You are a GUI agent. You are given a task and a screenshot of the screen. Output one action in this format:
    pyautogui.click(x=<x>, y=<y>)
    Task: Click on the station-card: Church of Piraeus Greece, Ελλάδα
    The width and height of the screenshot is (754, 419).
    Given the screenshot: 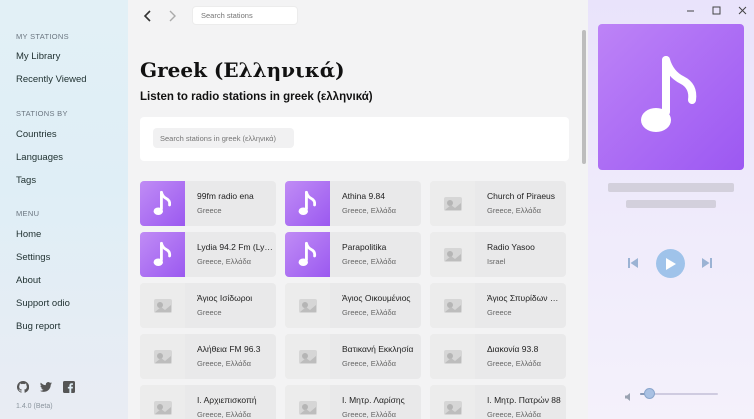 What is the action you would take?
    pyautogui.click(x=498, y=203)
    